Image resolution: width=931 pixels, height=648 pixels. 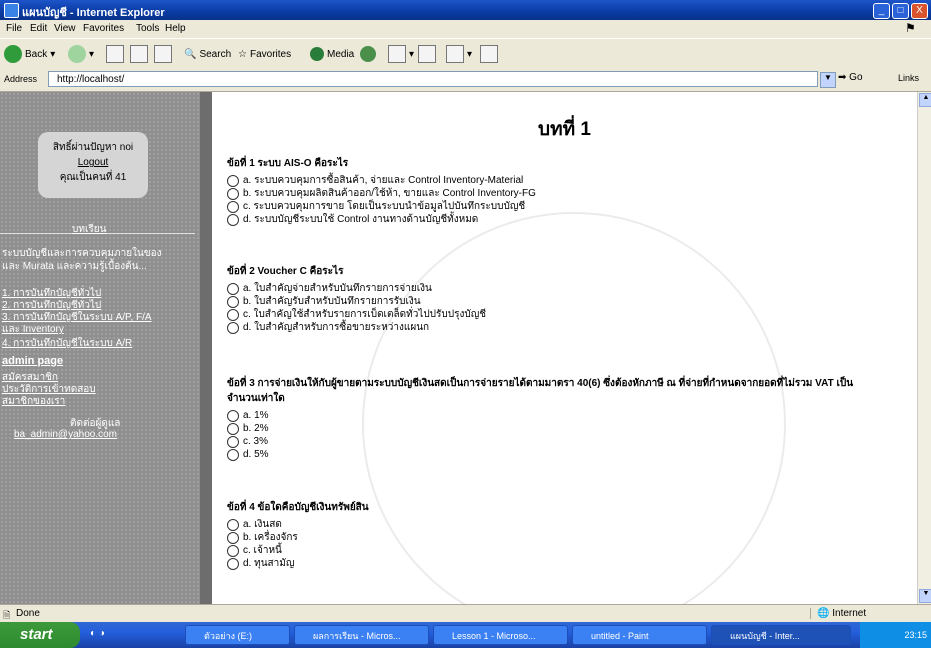 I want to click on sidebar-scrollbar, so click(x=206, y=348).